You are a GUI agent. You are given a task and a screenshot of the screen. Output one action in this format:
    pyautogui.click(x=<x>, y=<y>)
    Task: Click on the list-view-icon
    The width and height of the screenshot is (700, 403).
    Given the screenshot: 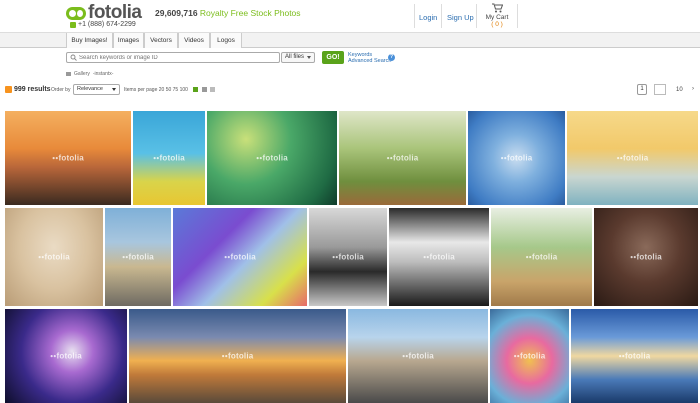 What is the action you would take?
    pyautogui.click(x=204, y=89)
    